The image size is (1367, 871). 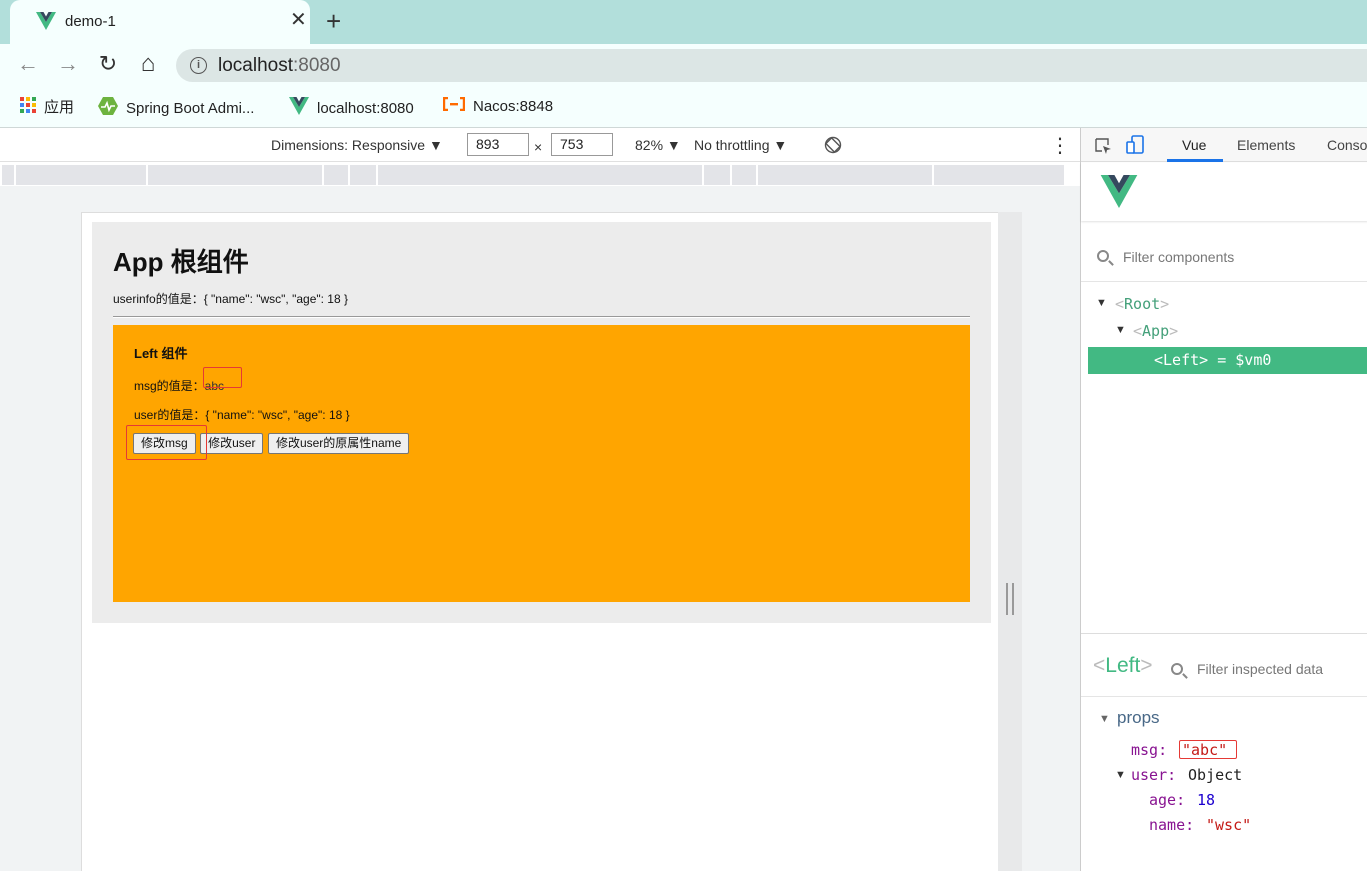 I want to click on filter-components-input: Filter components, so click(x=1178, y=257).